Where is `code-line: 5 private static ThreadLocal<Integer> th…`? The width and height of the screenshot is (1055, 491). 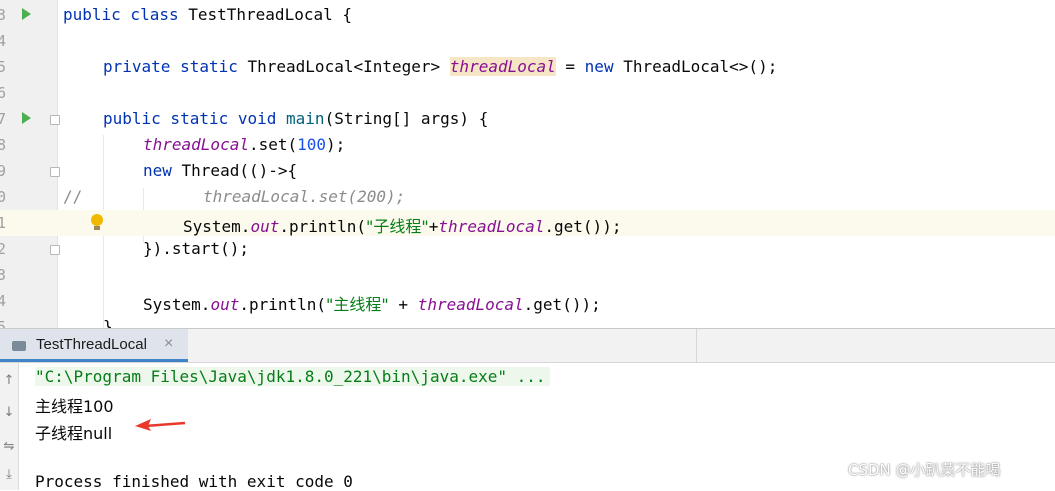
code-line: 5 private static ThreadLocal<Integer> th… is located at coordinates (527, 67).